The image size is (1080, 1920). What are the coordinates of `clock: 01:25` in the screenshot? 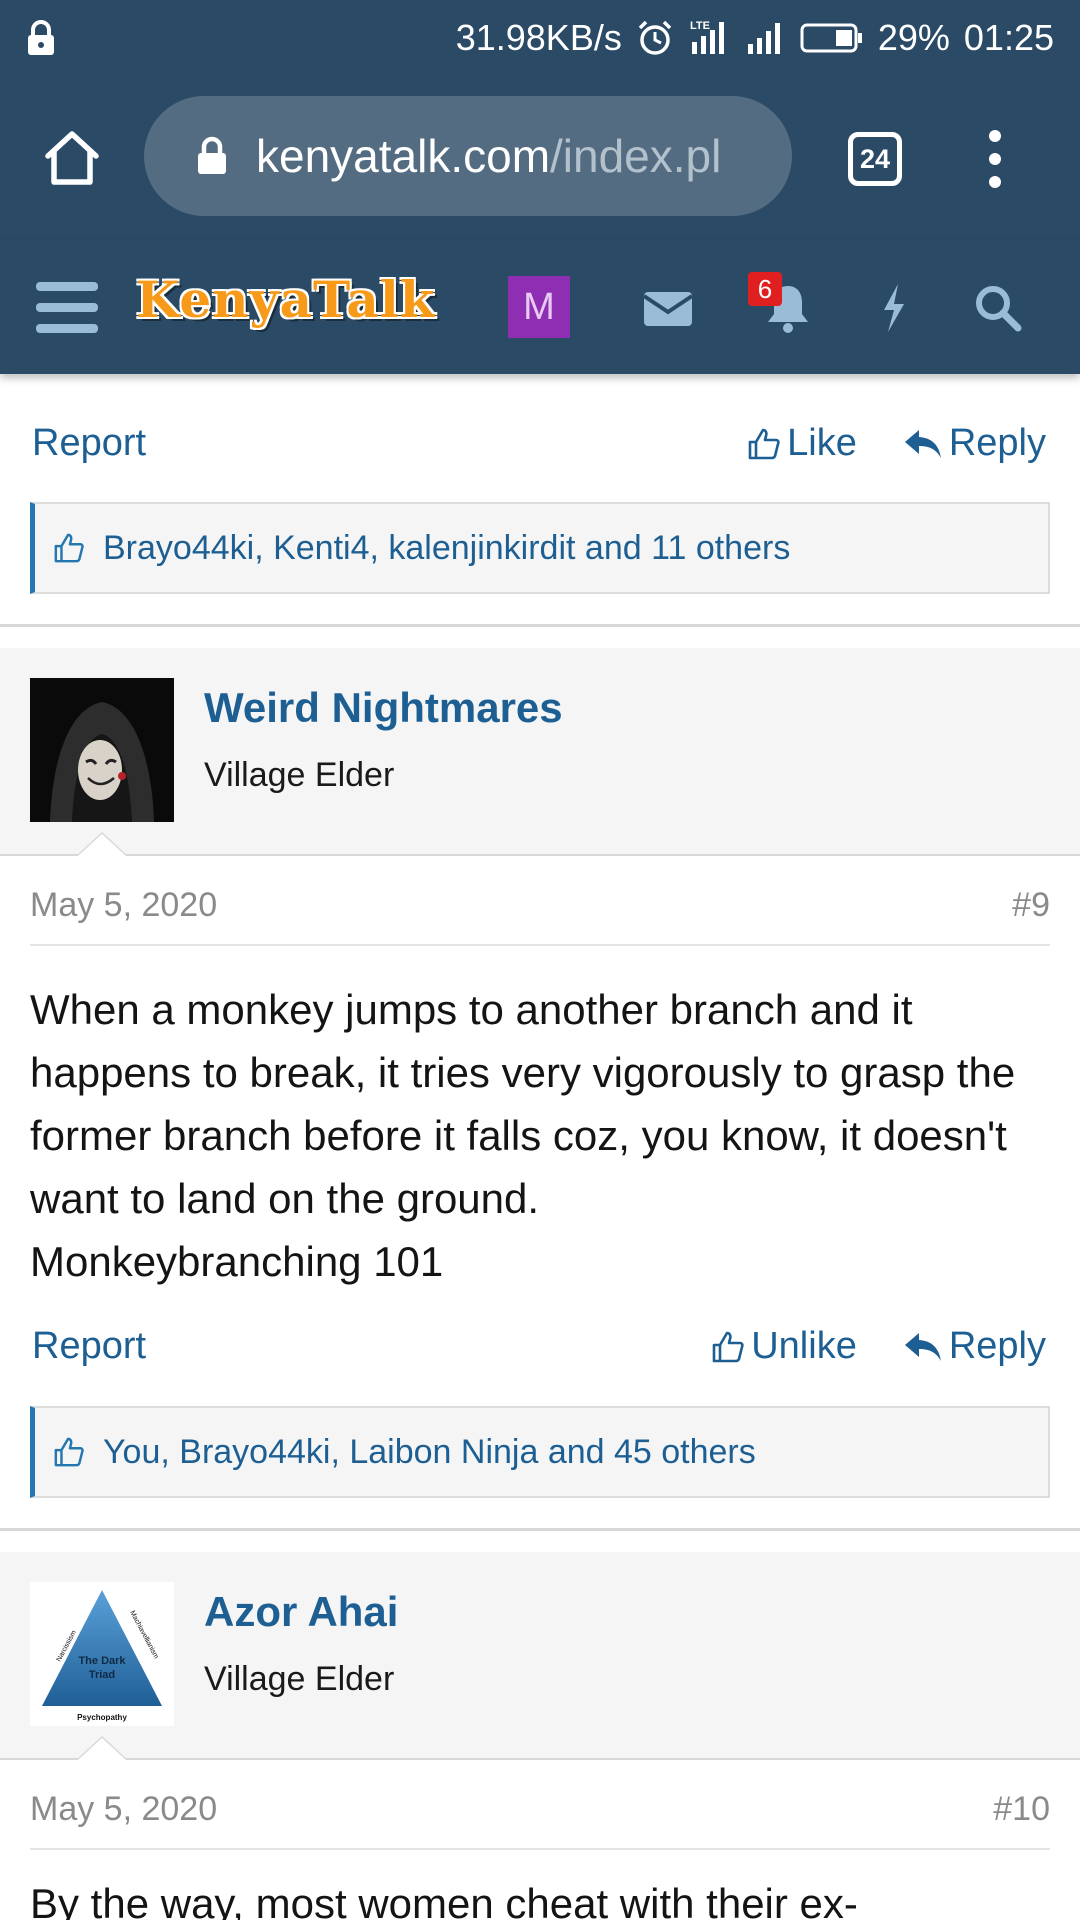 It's located at (1008, 37).